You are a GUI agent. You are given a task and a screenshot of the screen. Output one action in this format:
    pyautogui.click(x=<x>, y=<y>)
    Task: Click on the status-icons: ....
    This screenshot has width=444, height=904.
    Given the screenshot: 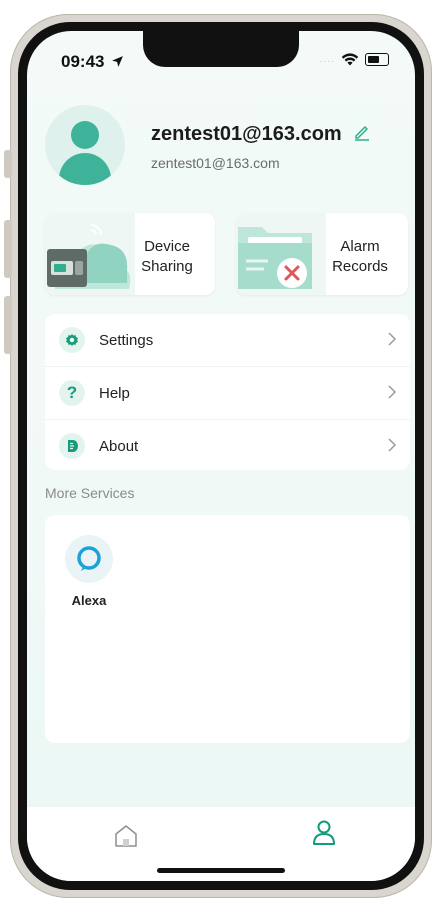 What is the action you would take?
    pyautogui.click(x=354, y=59)
    